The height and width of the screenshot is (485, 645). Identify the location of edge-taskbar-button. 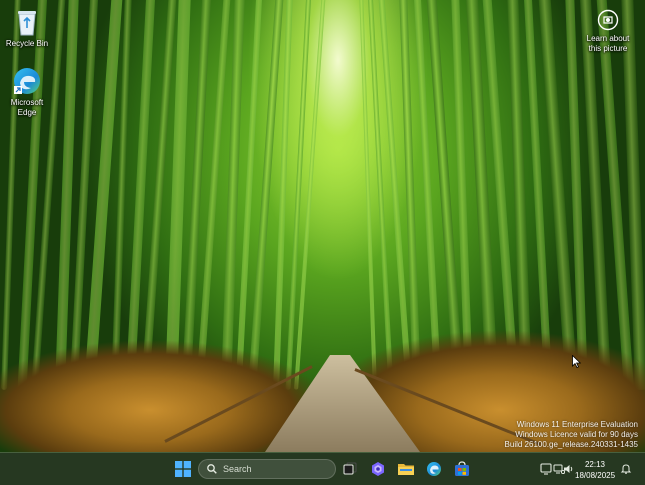
(434, 469).